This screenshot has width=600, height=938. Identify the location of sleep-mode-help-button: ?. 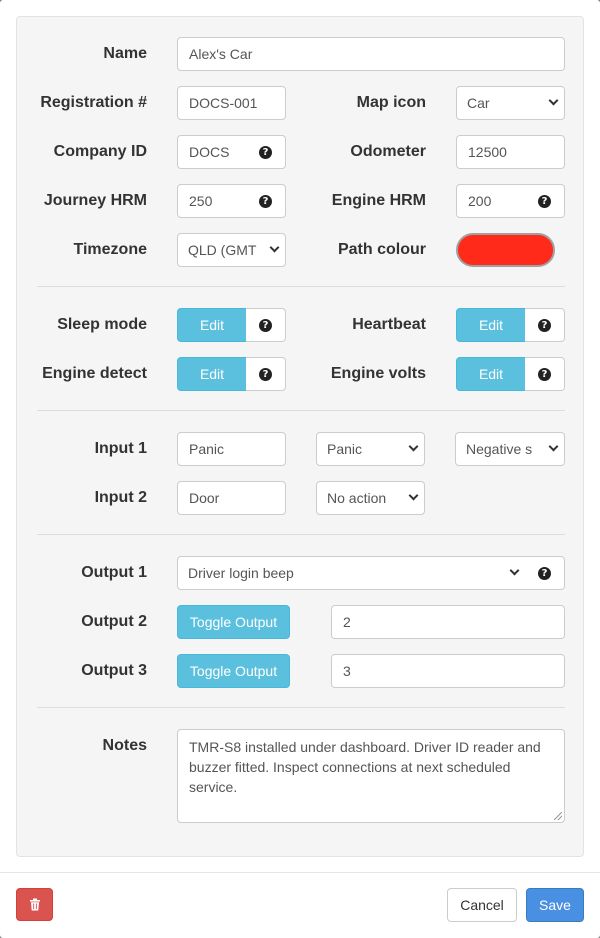
(266, 325).